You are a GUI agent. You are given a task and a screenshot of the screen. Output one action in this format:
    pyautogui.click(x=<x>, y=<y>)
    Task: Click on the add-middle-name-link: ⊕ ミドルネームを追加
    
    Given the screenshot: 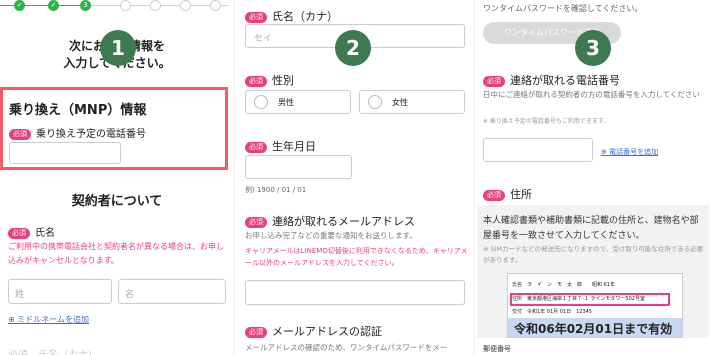 What is the action you would take?
    pyautogui.click(x=48, y=319)
    